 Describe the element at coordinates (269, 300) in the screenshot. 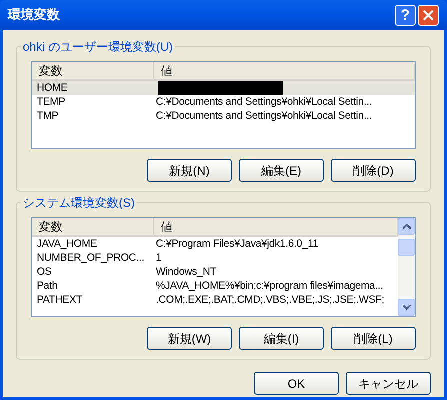

I see `variable-value: .COM;.EXE;.BAT;.CMD;.VBS;.VBE;.JS;.JSE;.WSF;` at that location.